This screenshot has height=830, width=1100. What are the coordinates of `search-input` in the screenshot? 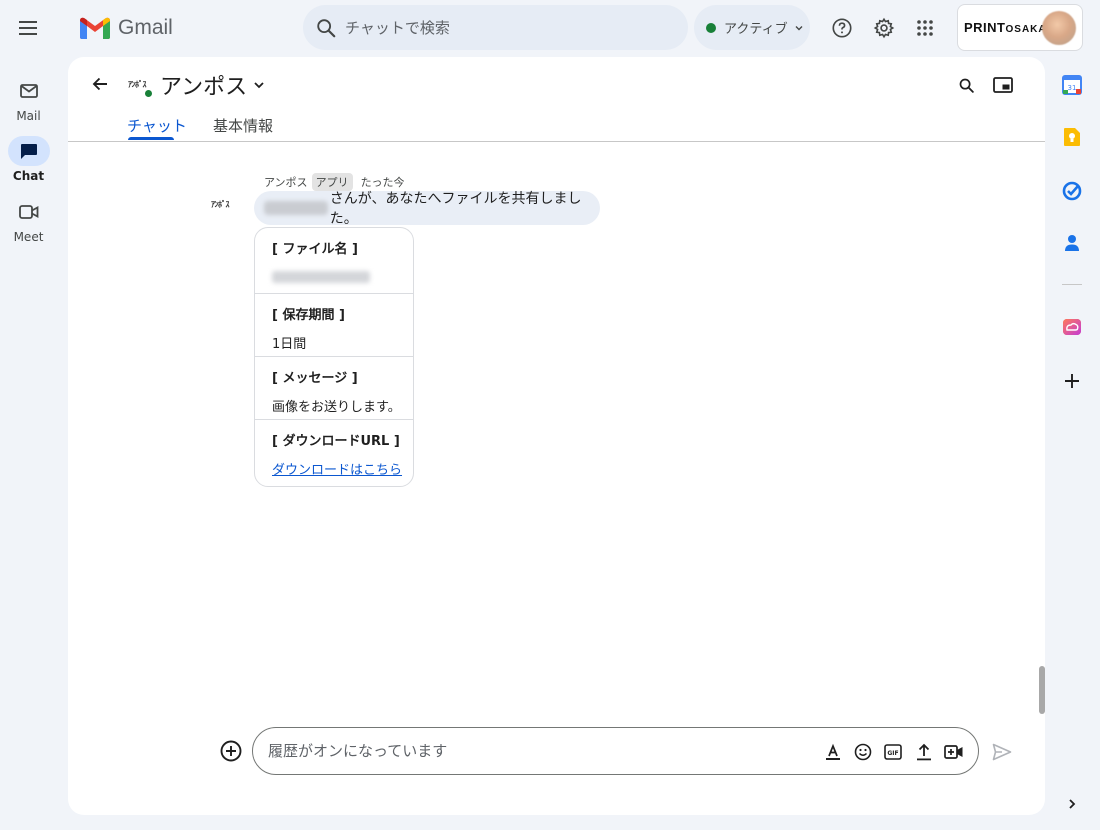 It's located at (495, 27).